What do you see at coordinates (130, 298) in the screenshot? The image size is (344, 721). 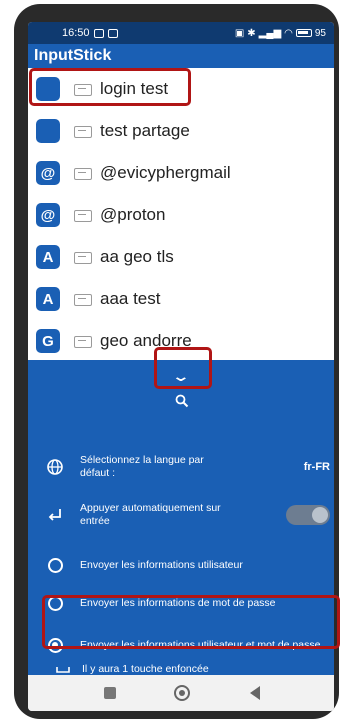 I see `entry-label: aaa test` at bounding box center [130, 298].